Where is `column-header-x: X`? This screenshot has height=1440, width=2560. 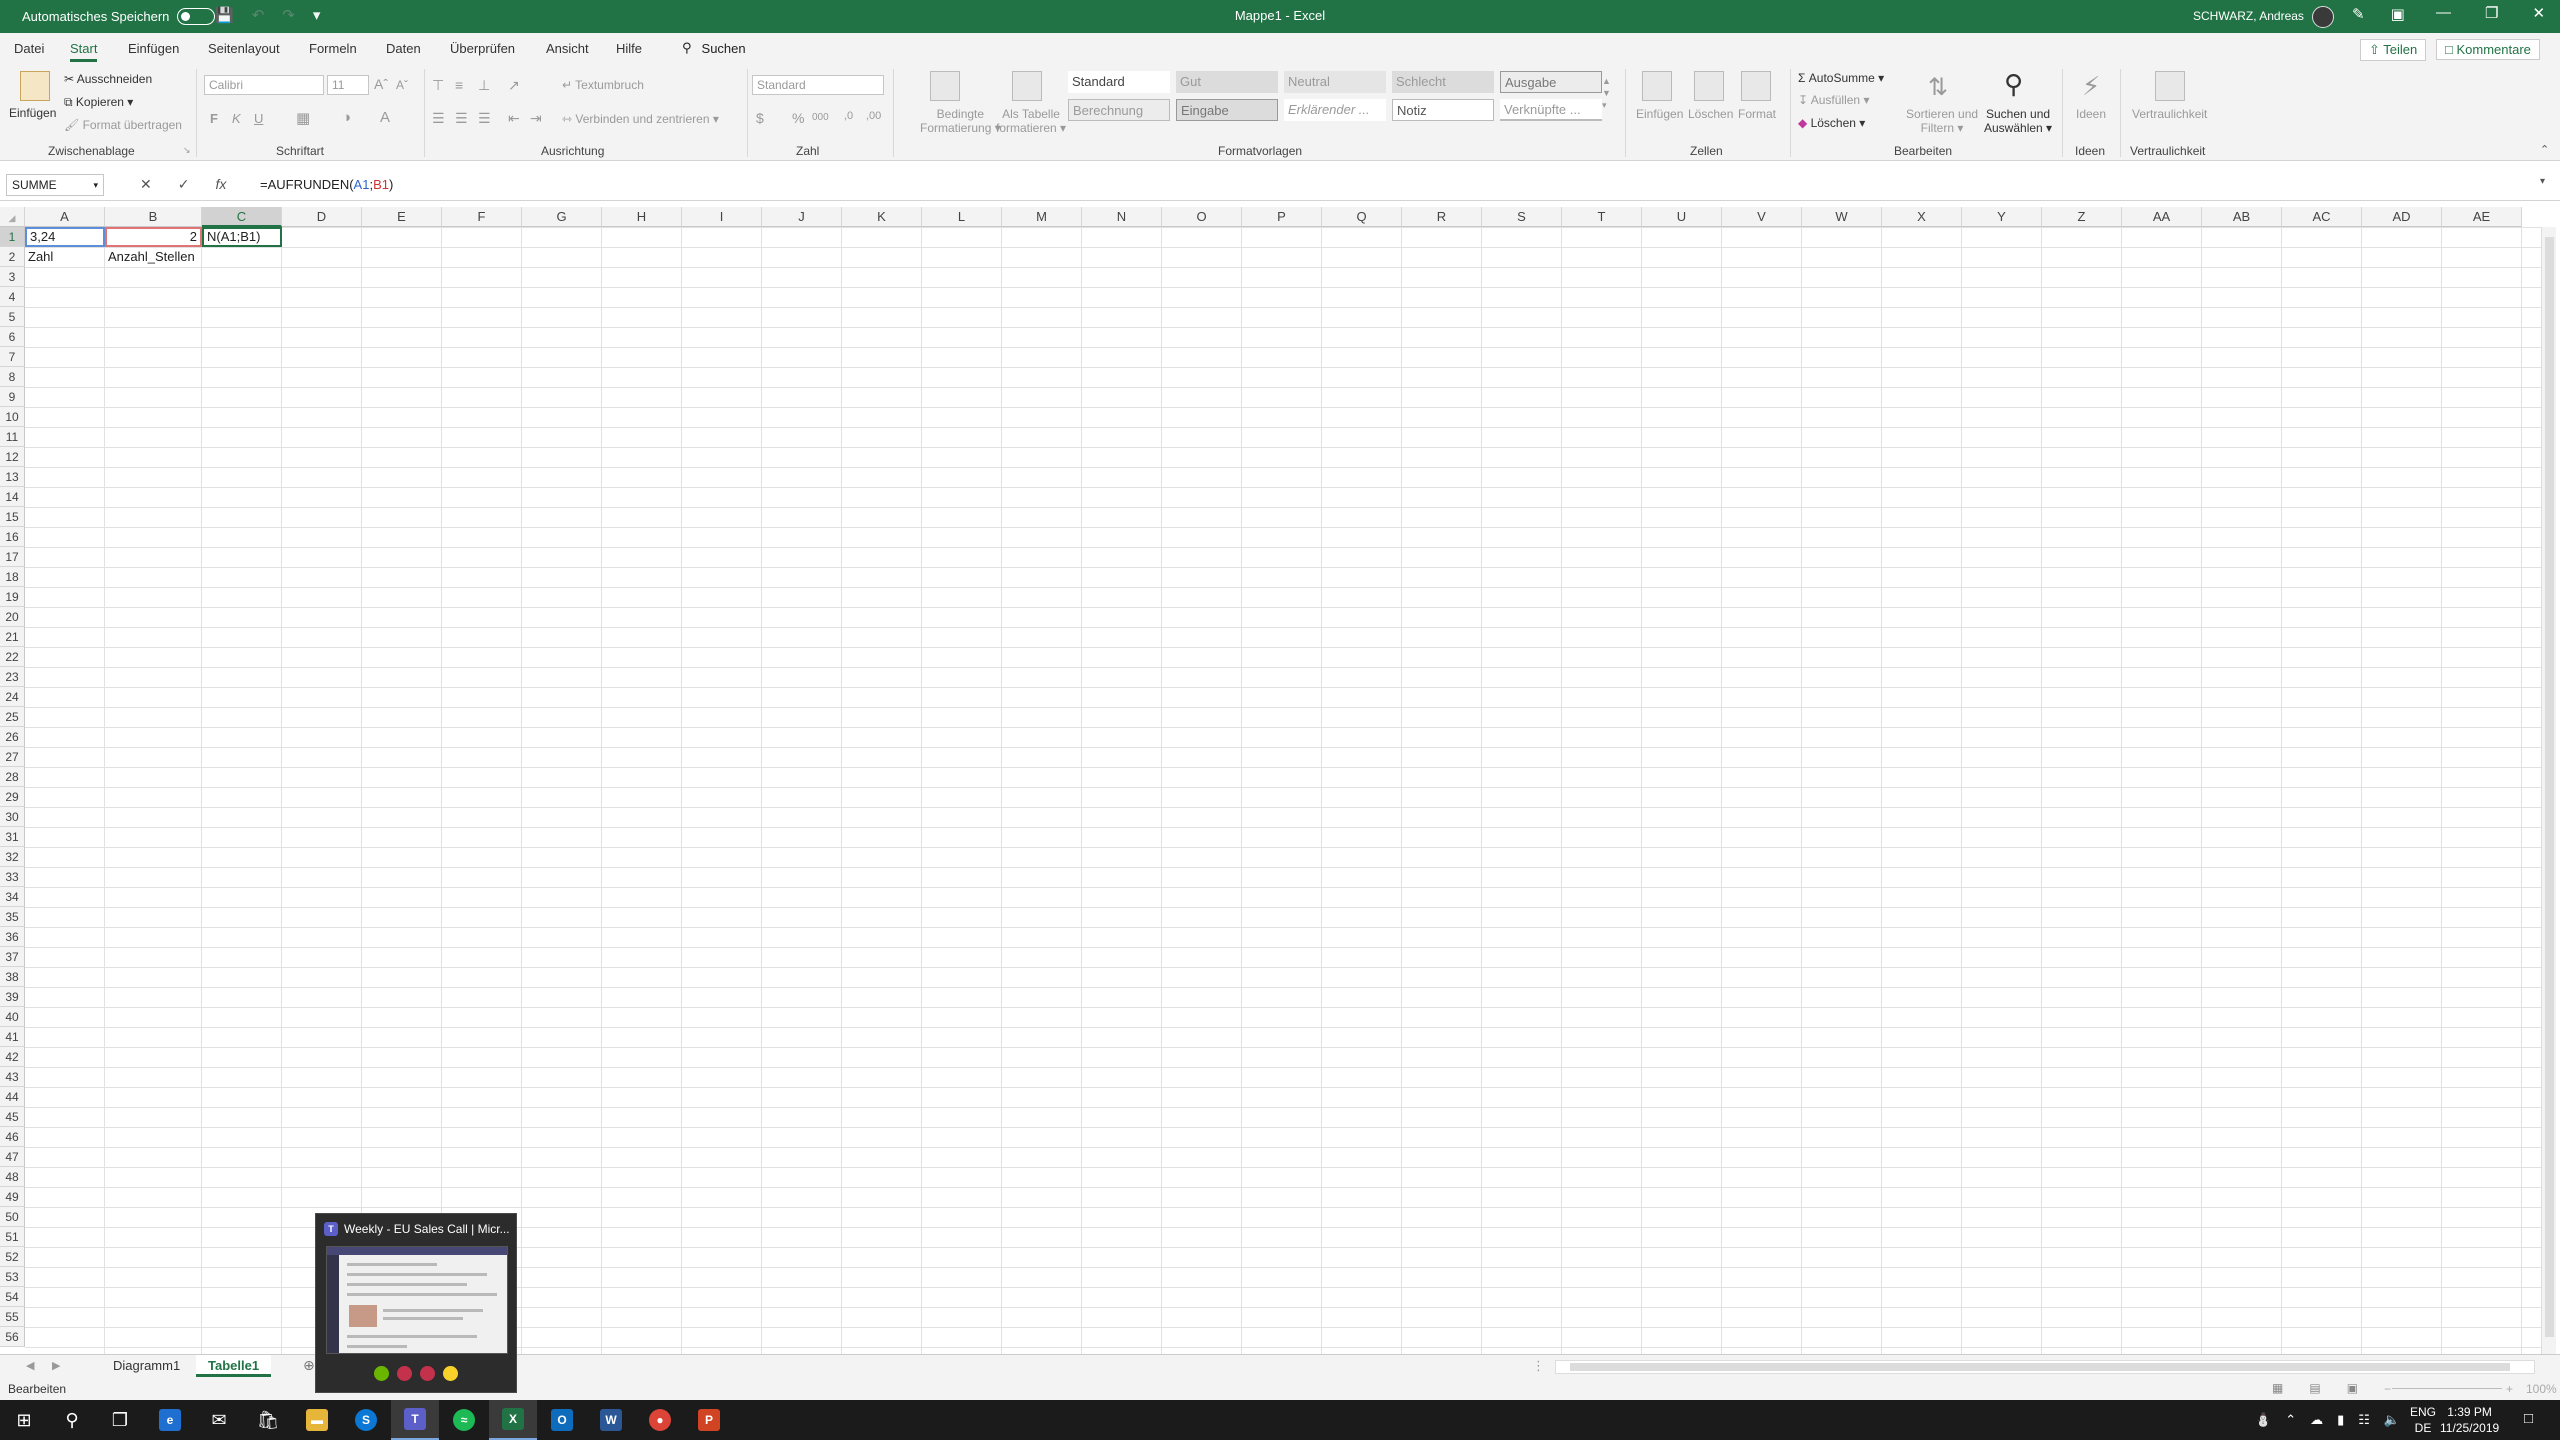
column-header-x: X is located at coordinates (1922, 217).